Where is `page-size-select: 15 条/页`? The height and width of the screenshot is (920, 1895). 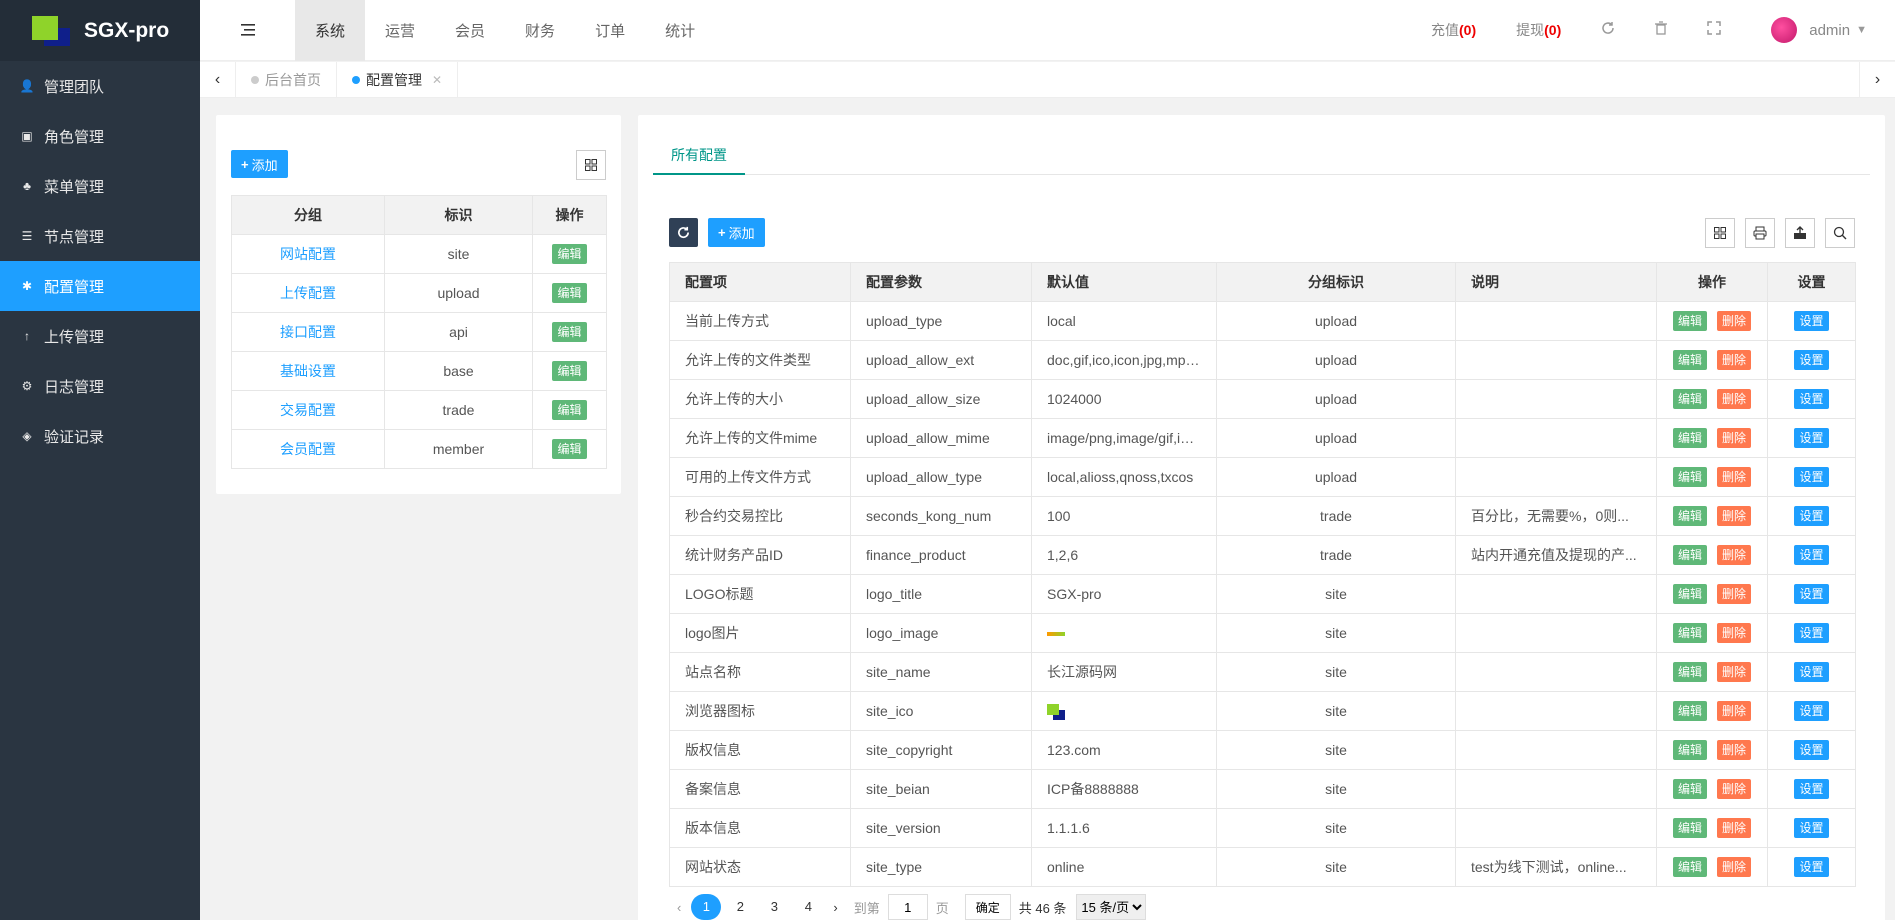
page-size-select: 15 条/页 is located at coordinates (1111, 907).